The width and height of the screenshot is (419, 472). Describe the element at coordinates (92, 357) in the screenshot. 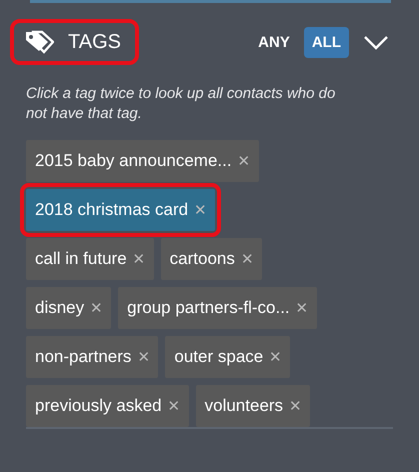

I see `tag-chip: non-partners ✕` at that location.